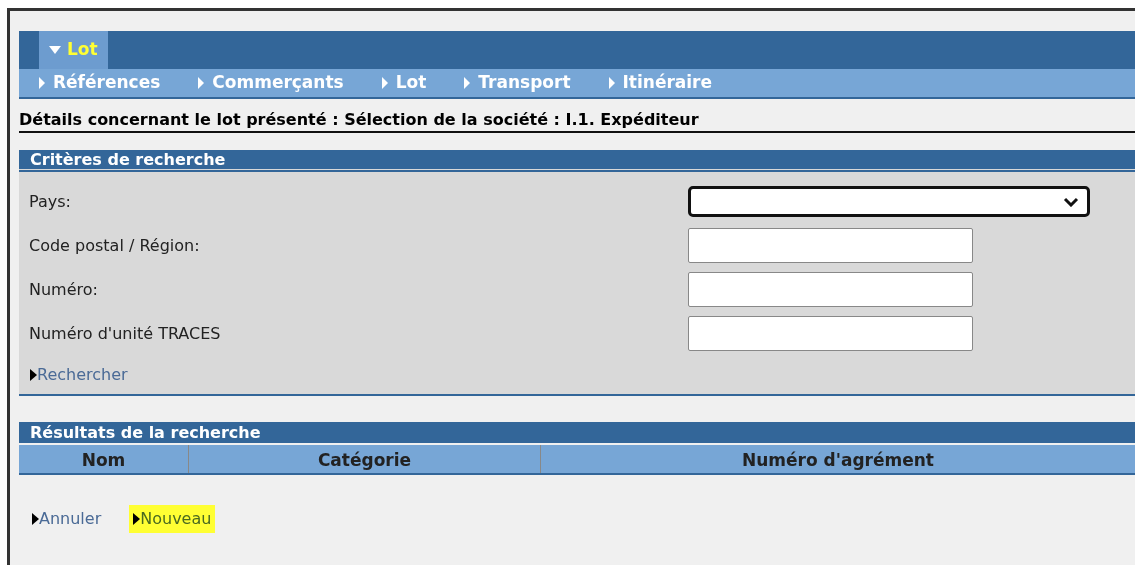 Image resolution: width=1135 pixels, height=565 pixels. What do you see at coordinates (577, 433) in the screenshot?
I see `section-header: Résultats de la recherche` at bounding box center [577, 433].